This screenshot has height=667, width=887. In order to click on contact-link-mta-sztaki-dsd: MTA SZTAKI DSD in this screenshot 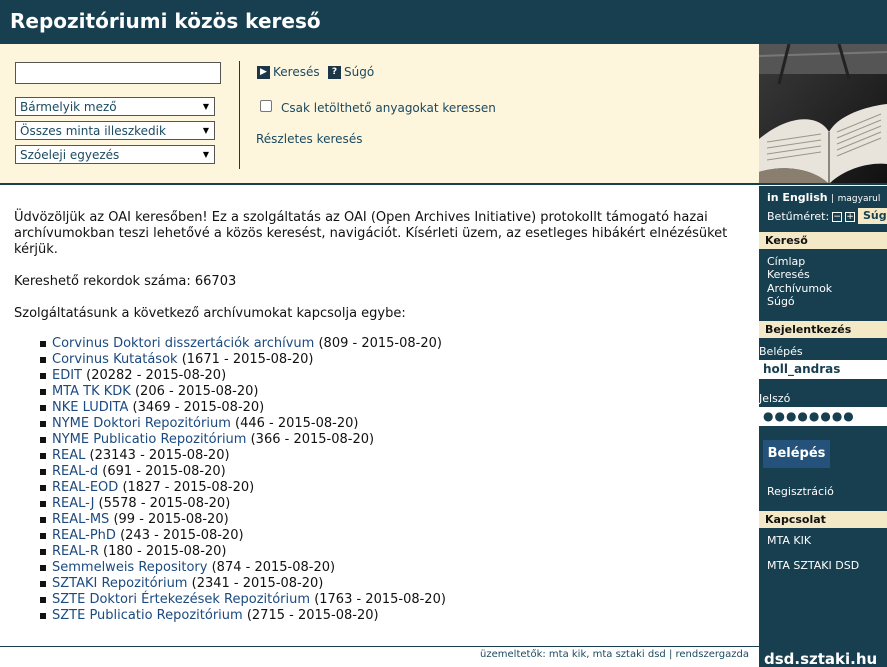, I will do `click(813, 565)`.